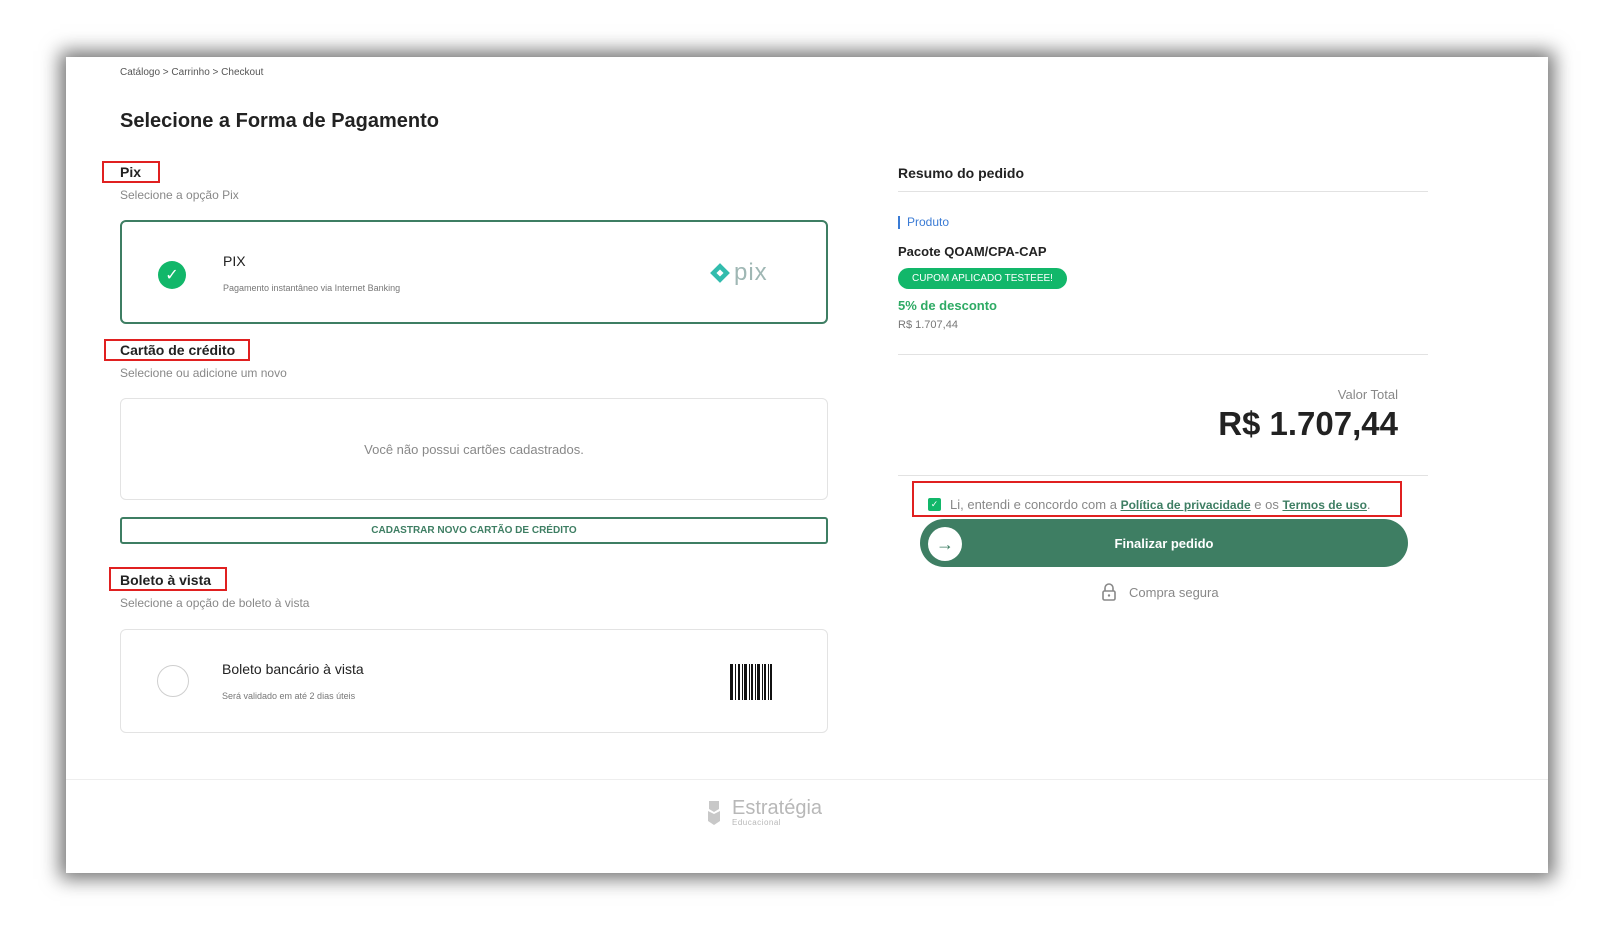 The width and height of the screenshot is (1609, 937). Describe the element at coordinates (757, 822) in the screenshot. I see `footer-brand-sub: Educacional` at that location.